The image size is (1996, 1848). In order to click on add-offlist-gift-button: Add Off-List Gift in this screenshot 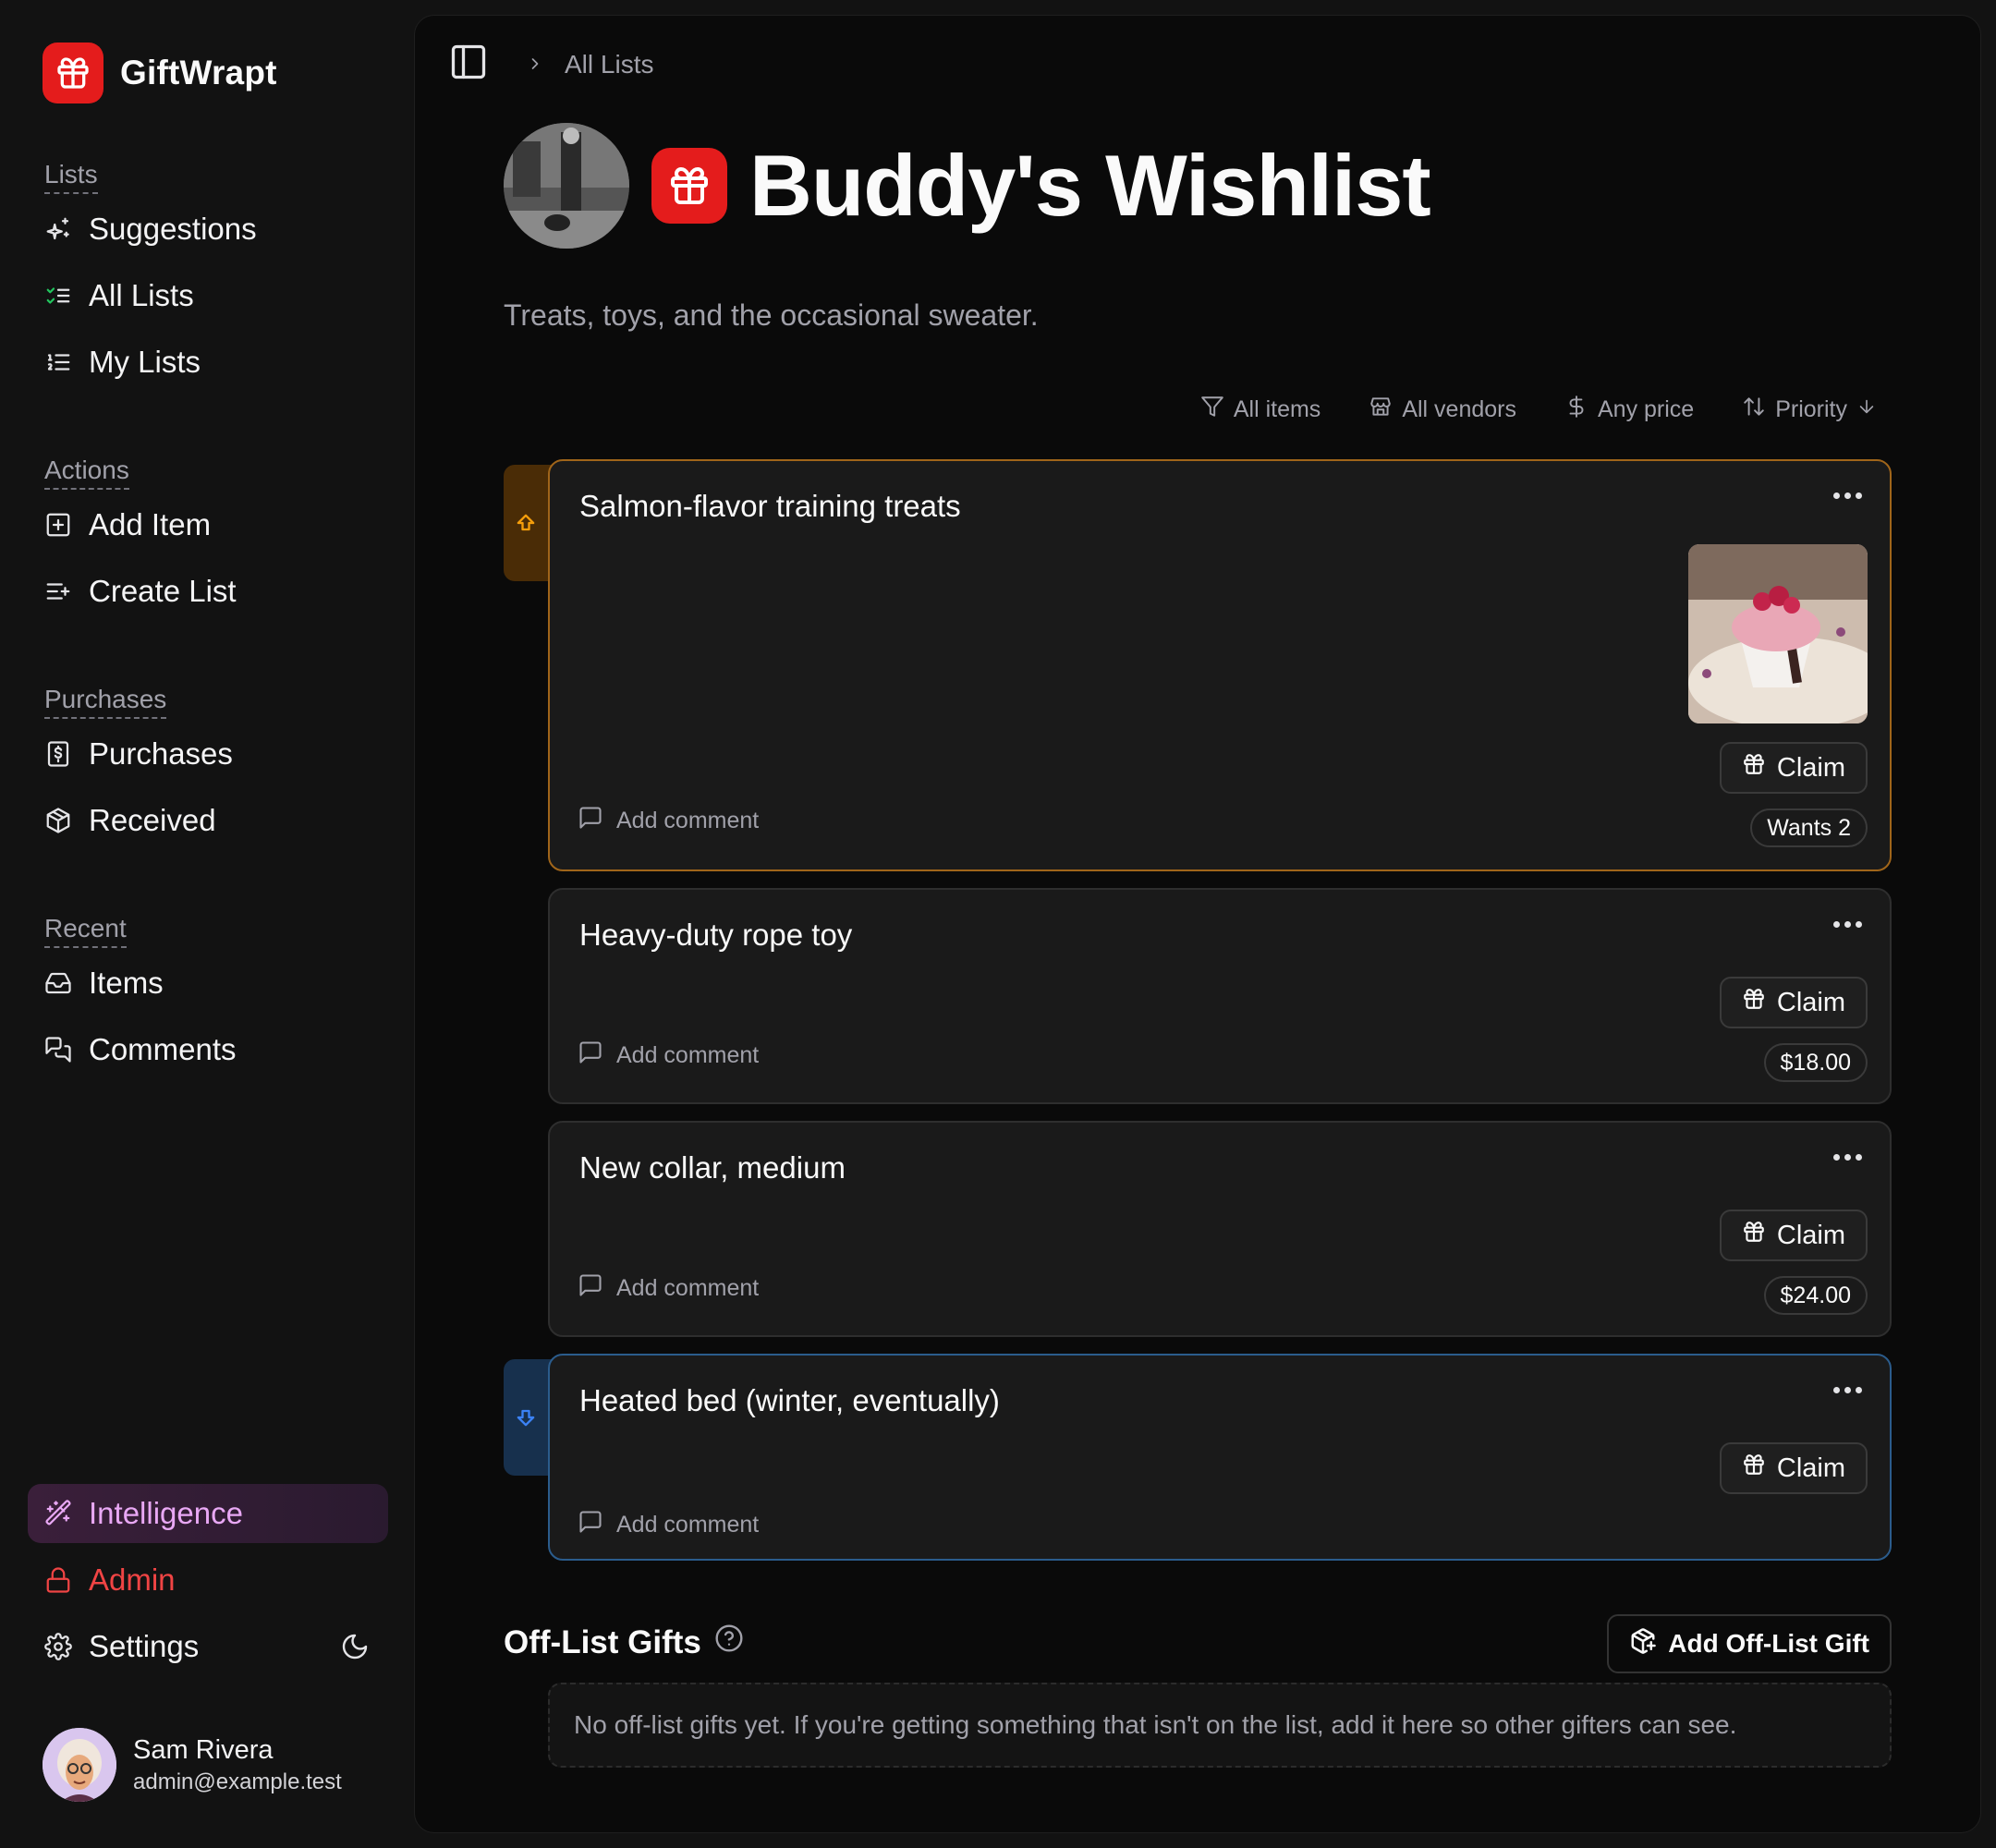, I will do `click(1749, 1643)`.